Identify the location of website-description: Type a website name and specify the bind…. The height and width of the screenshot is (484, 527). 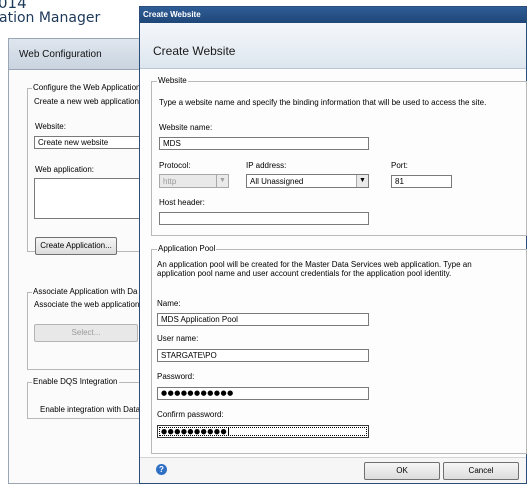
(323, 102).